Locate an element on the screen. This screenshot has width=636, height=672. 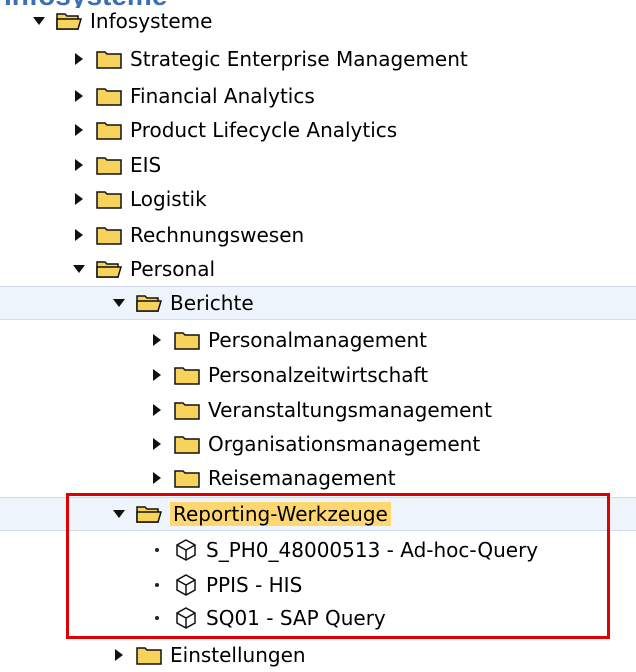
tree-node-label: SQ01 - SAP Query is located at coordinates (296, 618).